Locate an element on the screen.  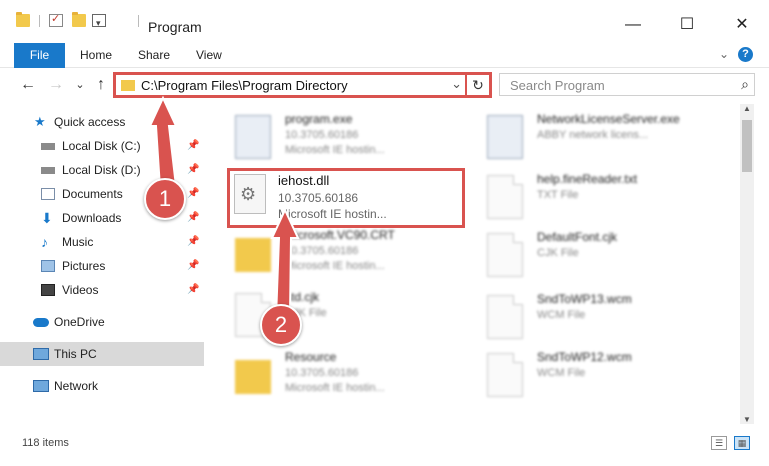
step-marker-1: 1 is located at coordinates (165, 199).